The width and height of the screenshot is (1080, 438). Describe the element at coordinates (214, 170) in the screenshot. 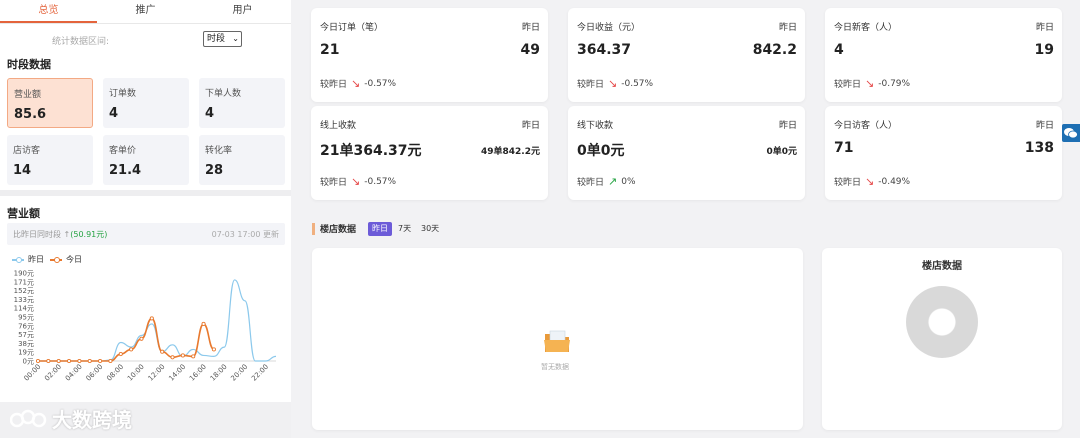

I see `kpi-value: 28` at that location.